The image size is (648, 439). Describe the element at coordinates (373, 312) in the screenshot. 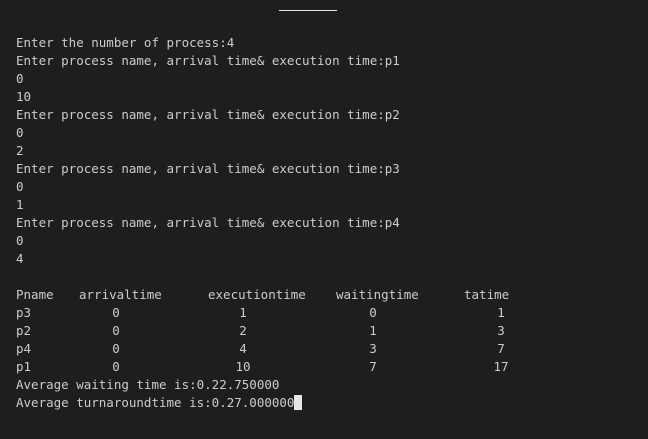

I see `cell-waitingtime: 0` at that location.